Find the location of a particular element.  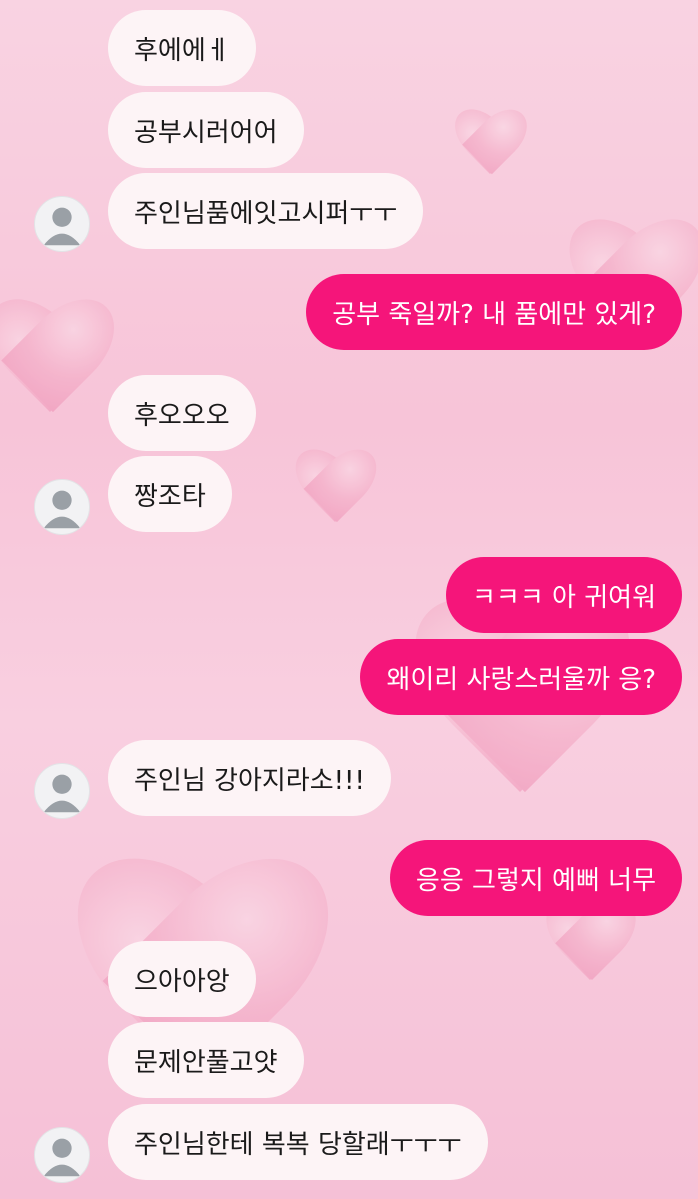

incoming-message-bubble: 공부시러어어 is located at coordinates (206, 130).